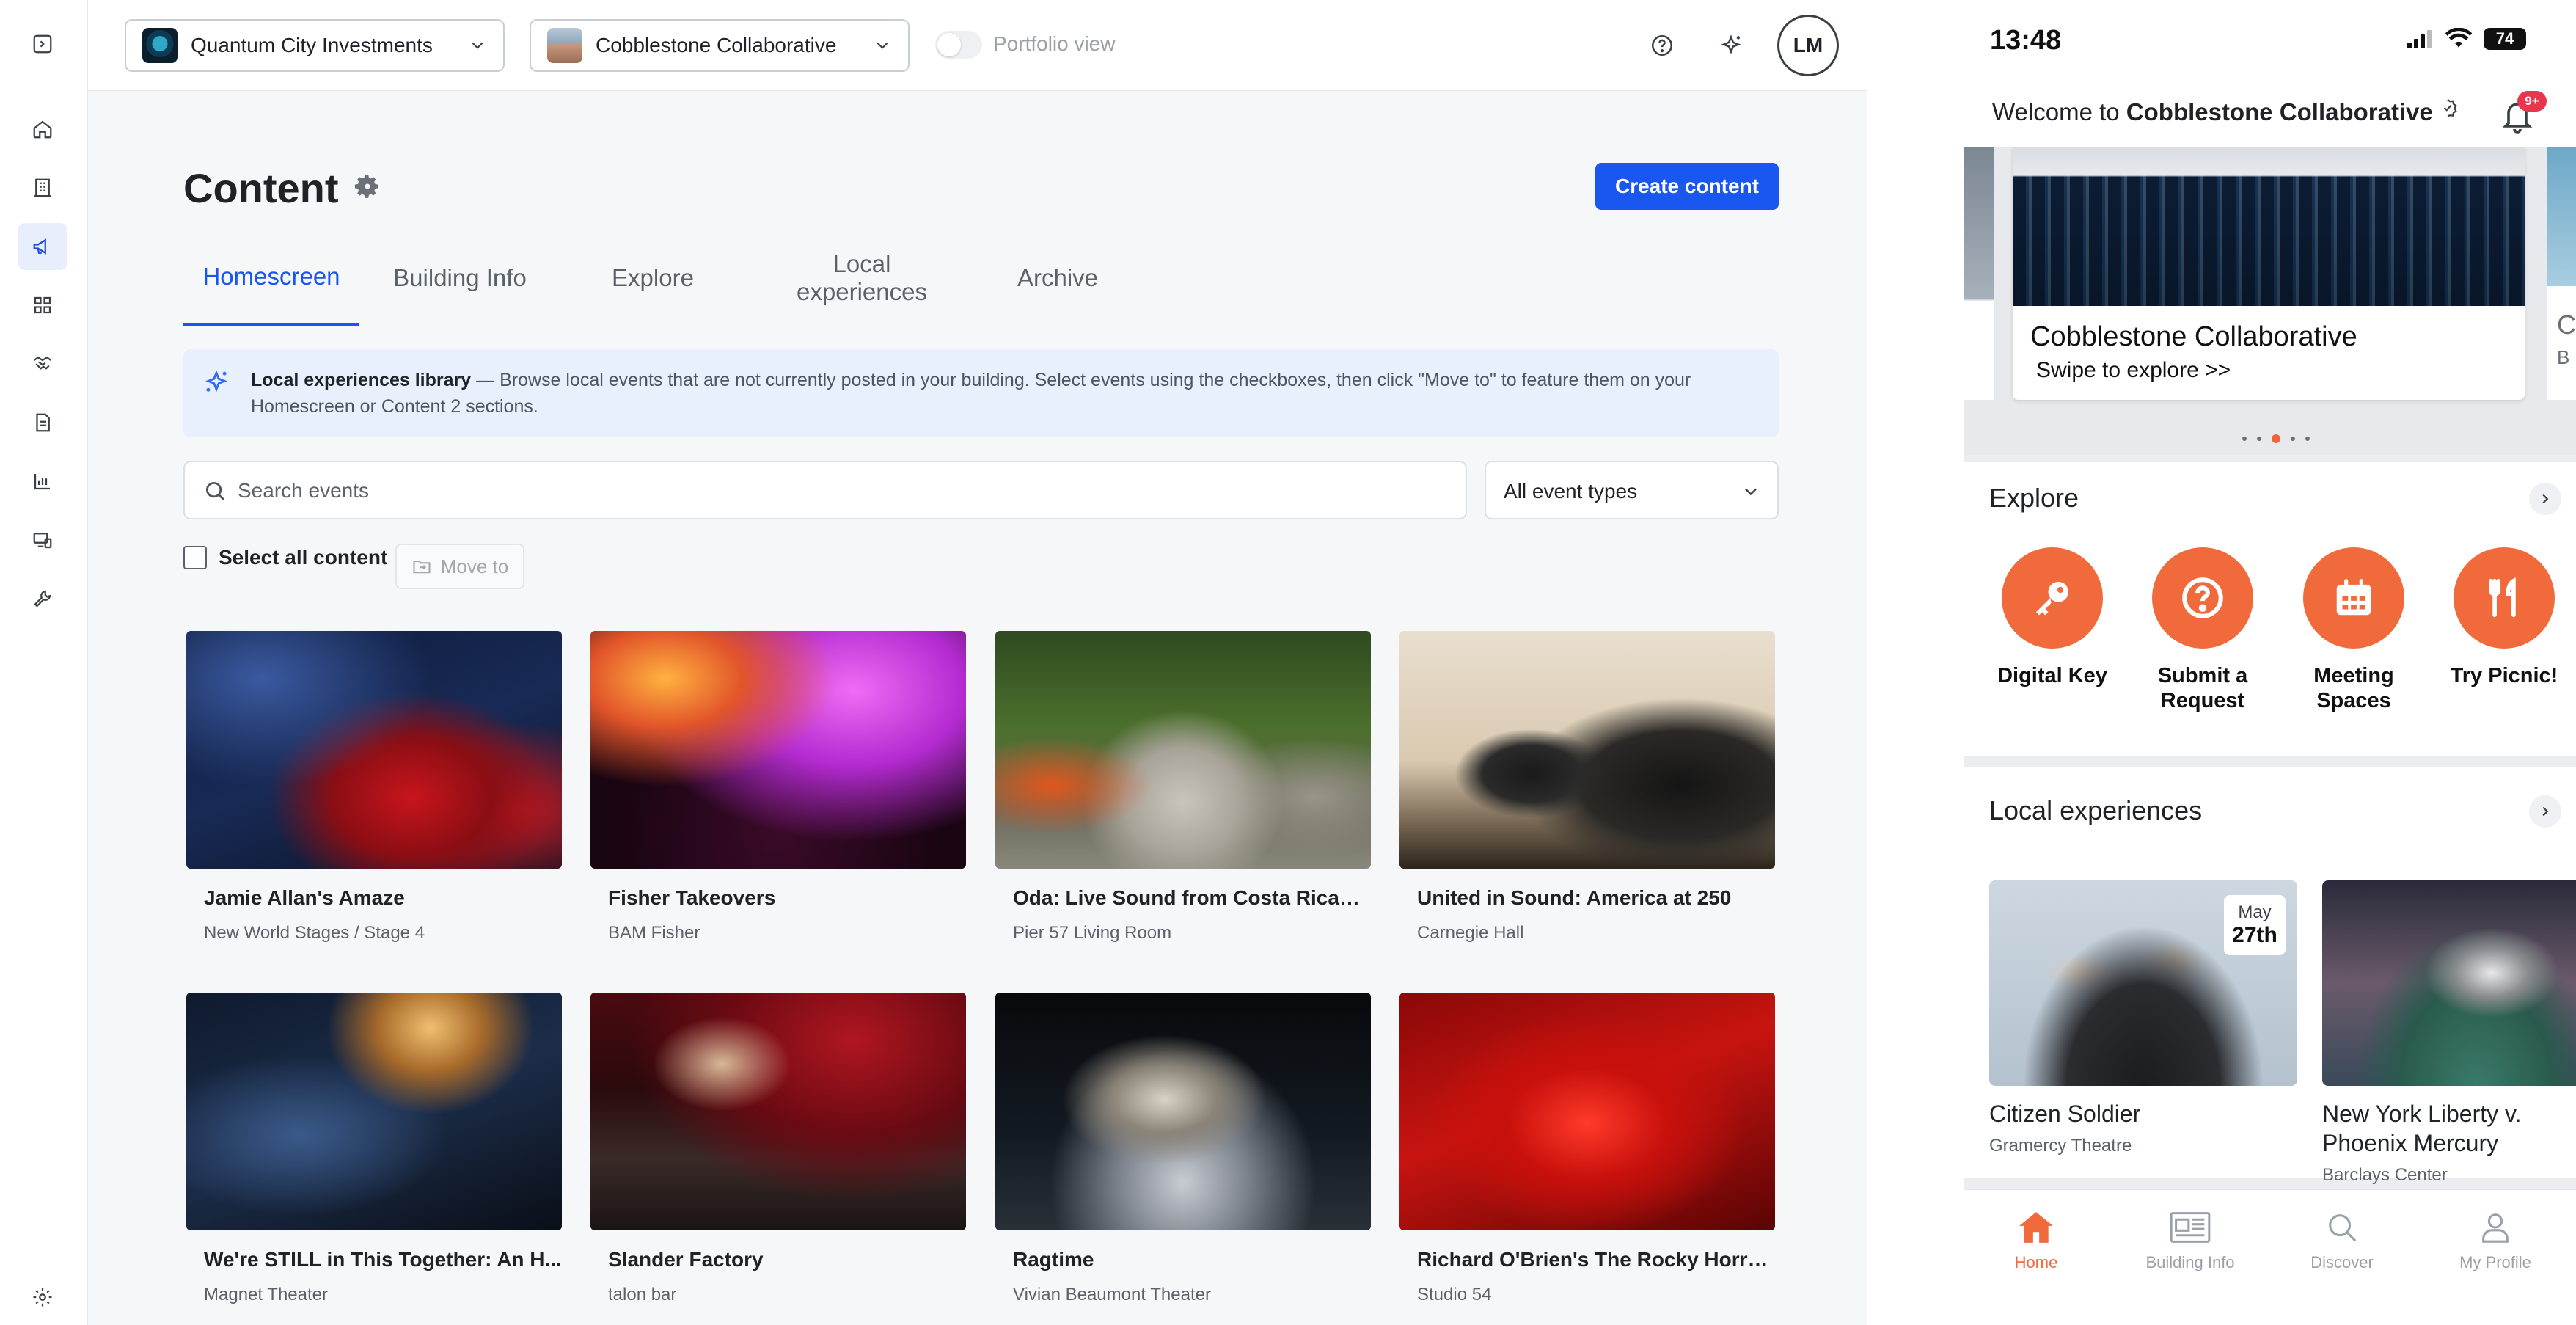  What do you see at coordinates (2036, 1227) in the screenshot?
I see `home-icon` at bounding box center [2036, 1227].